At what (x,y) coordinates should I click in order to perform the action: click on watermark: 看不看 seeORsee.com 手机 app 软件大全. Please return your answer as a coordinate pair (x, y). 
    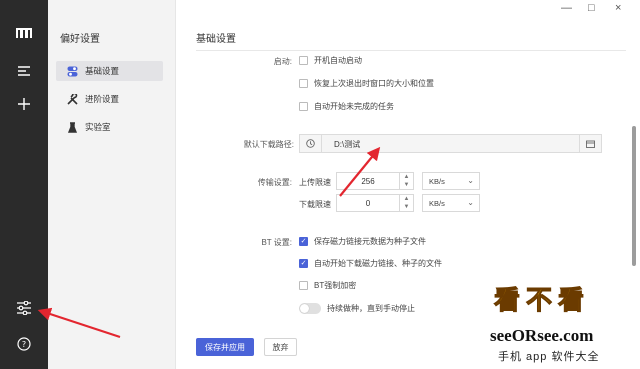
    Looking at the image, I should click on (562, 322).